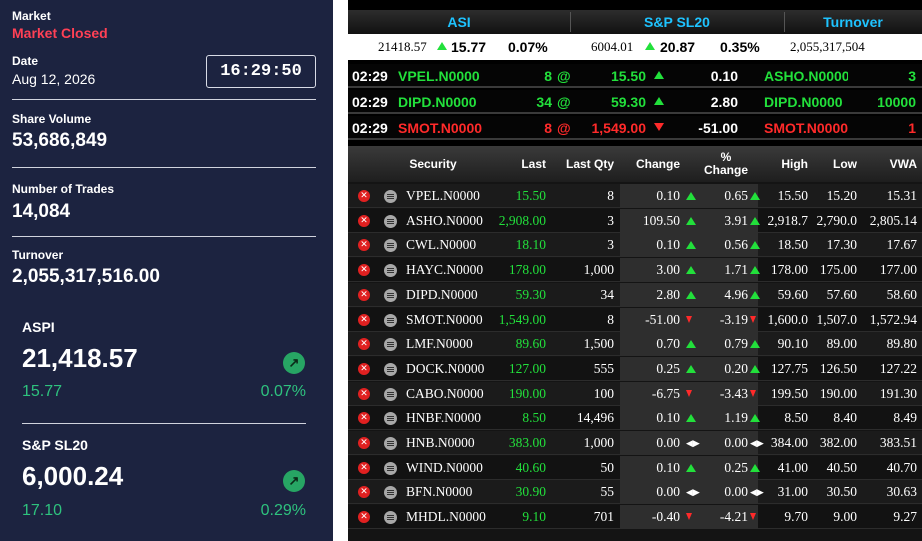  What do you see at coordinates (294, 481) in the screenshot?
I see `up-arrow-icon: ↗` at bounding box center [294, 481].